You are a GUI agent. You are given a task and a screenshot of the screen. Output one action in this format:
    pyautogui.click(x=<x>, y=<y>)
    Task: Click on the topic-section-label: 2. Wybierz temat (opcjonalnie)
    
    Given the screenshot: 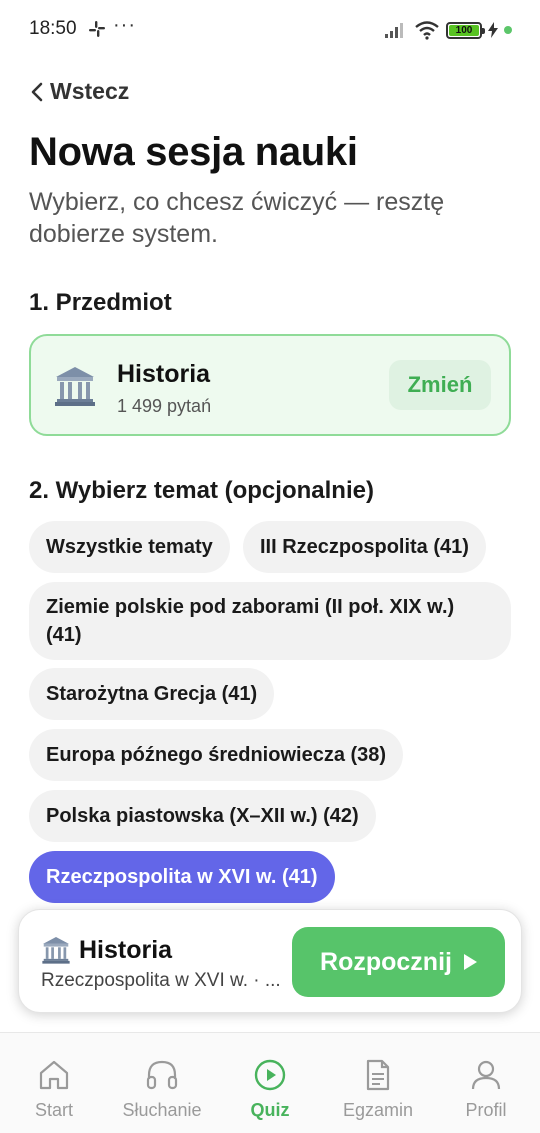 What is the action you would take?
    pyautogui.click(x=201, y=490)
    